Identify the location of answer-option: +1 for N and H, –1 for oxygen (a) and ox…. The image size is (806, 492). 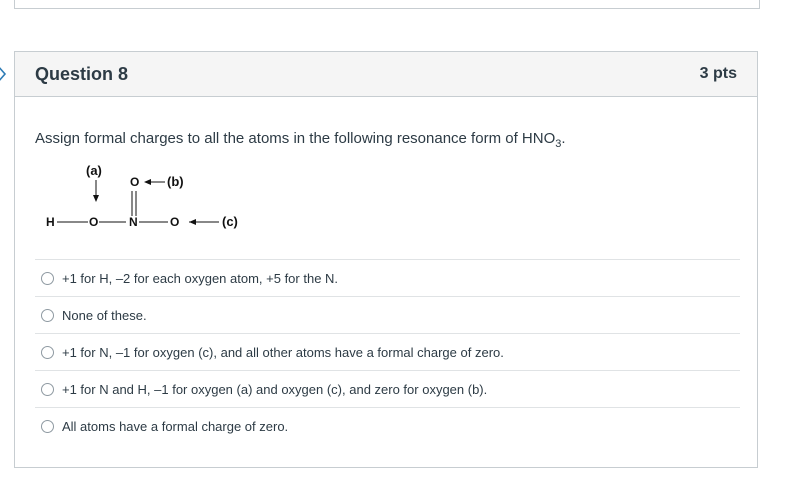
(387, 388).